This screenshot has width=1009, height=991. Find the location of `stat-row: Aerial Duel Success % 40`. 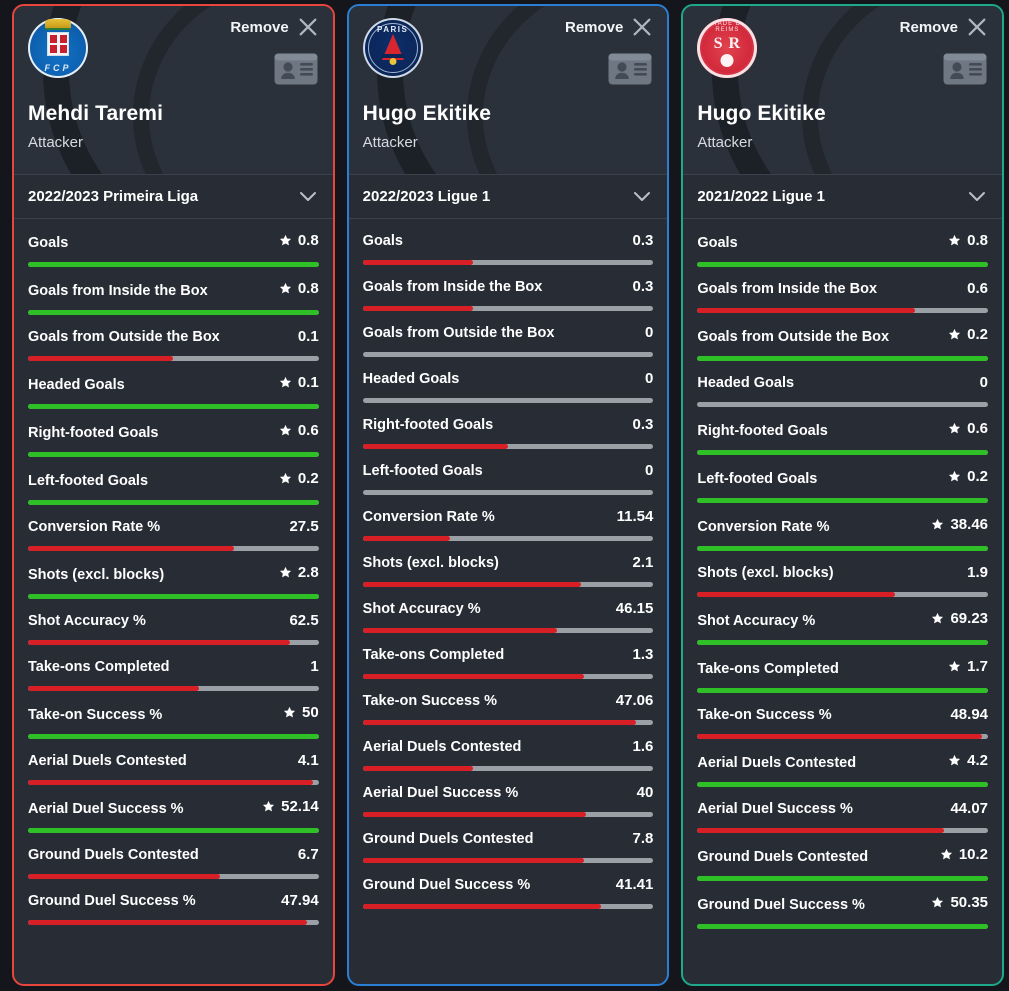

stat-row: Aerial Duel Success % 40 is located at coordinates (508, 794).